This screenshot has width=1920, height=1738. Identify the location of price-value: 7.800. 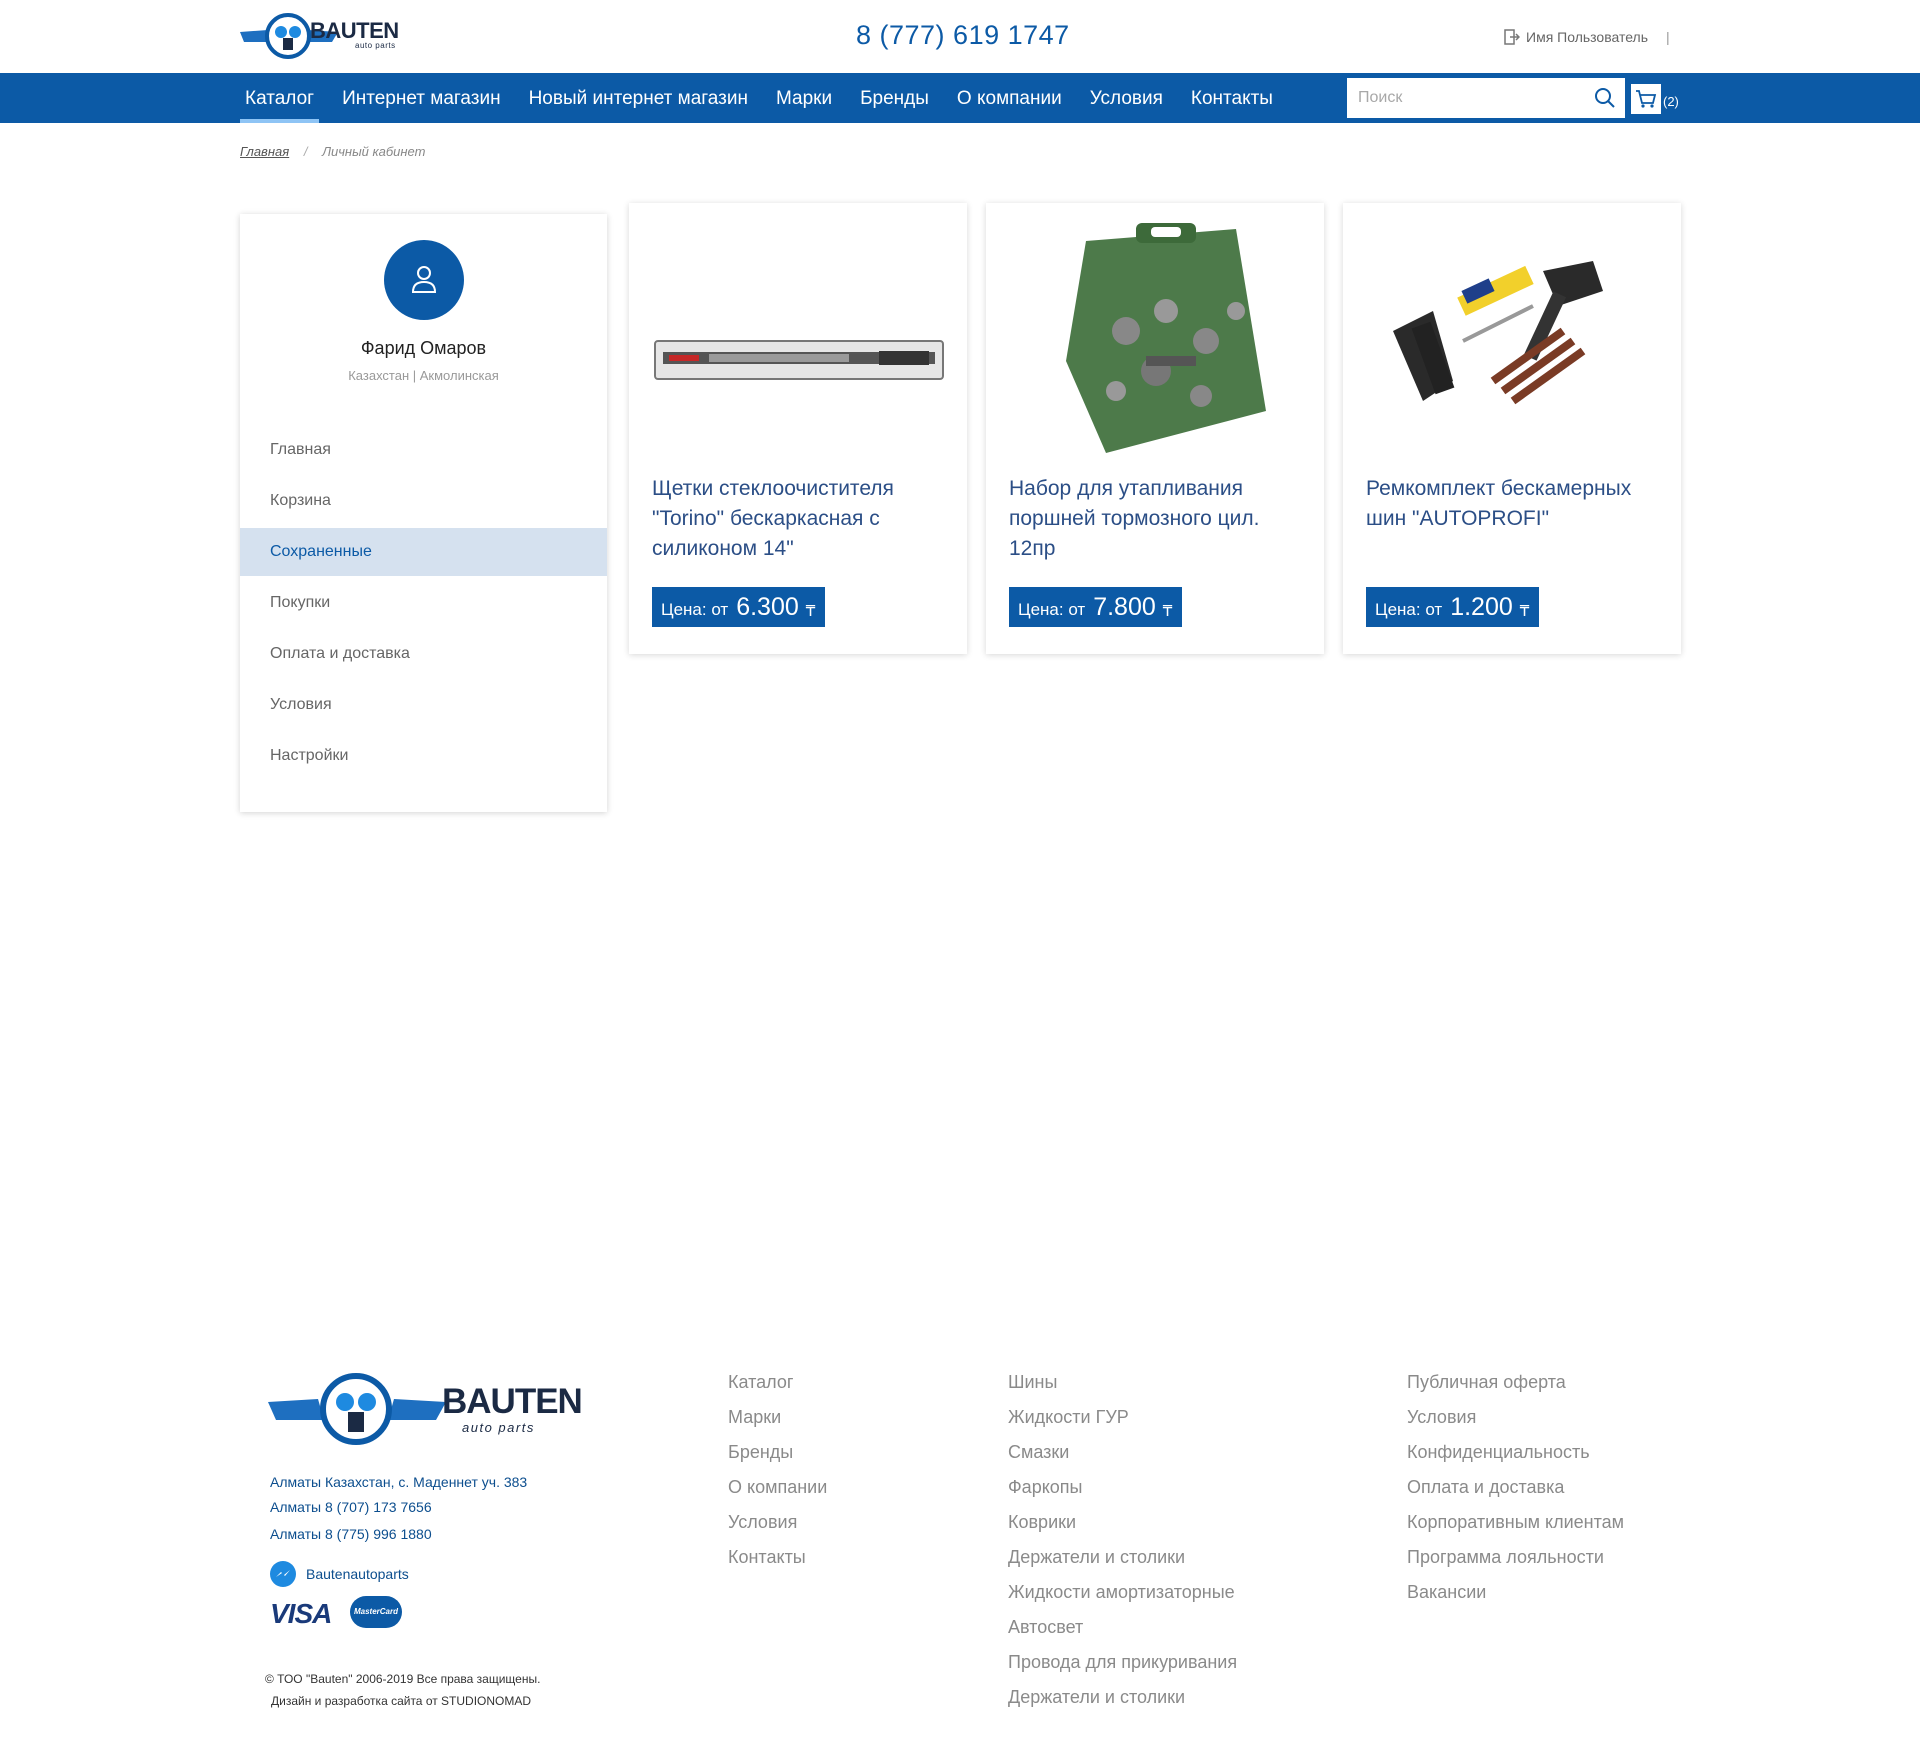
(1124, 606).